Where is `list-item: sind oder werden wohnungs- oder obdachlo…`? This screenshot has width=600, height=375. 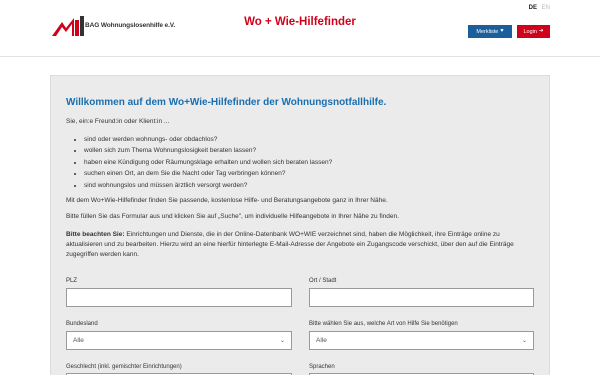 list-item: sind oder werden wohnungs- oder obdachlo… is located at coordinates (208, 139).